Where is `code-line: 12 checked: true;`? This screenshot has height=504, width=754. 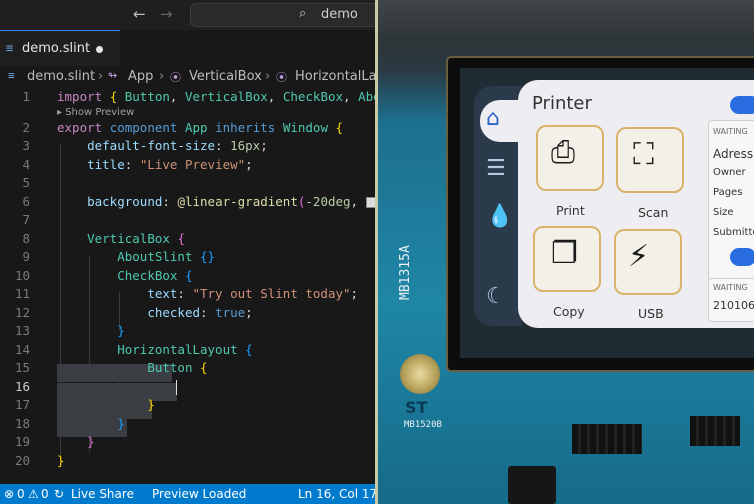
code-line: 12 checked: true; is located at coordinates (133, 312).